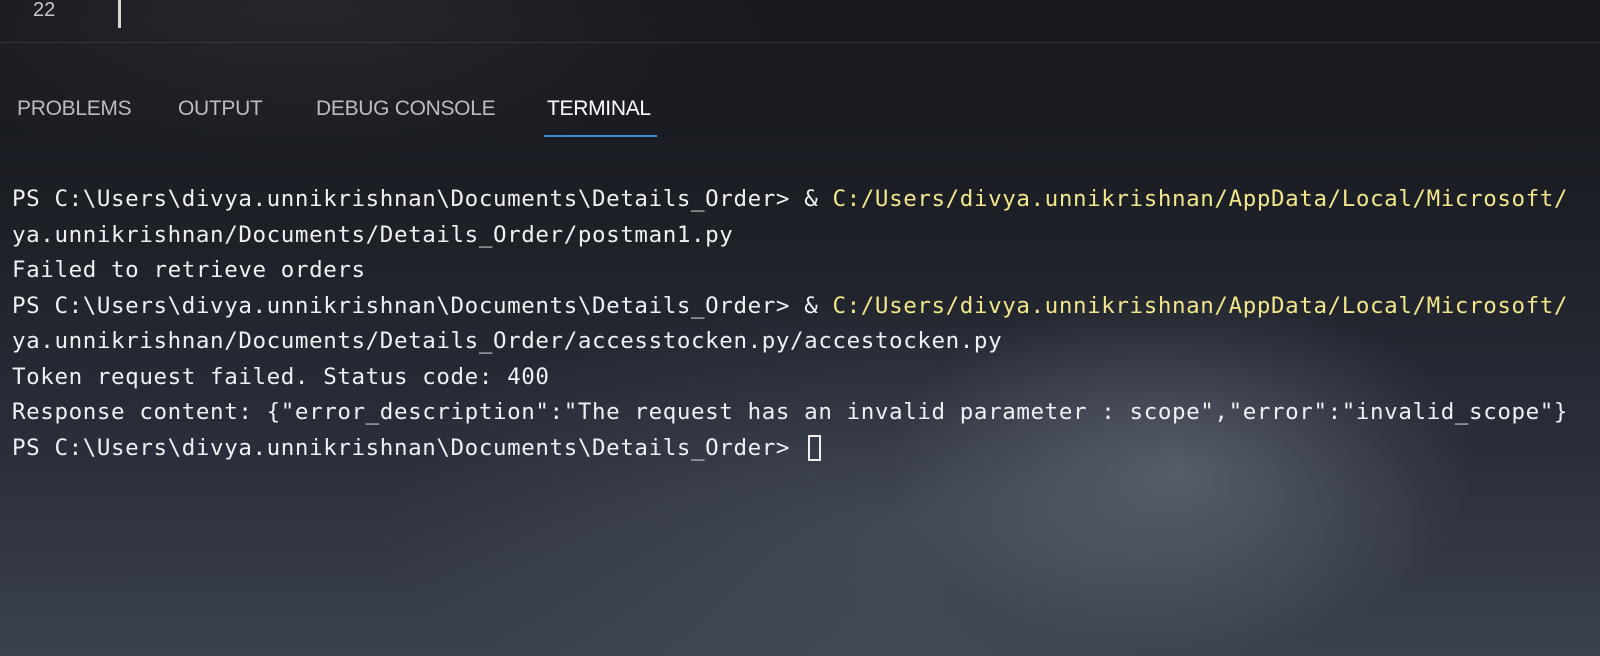 The height and width of the screenshot is (656, 1600). What do you see at coordinates (599, 109) in the screenshot?
I see `tab-terminal: TERMINAL` at bounding box center [599, 109].